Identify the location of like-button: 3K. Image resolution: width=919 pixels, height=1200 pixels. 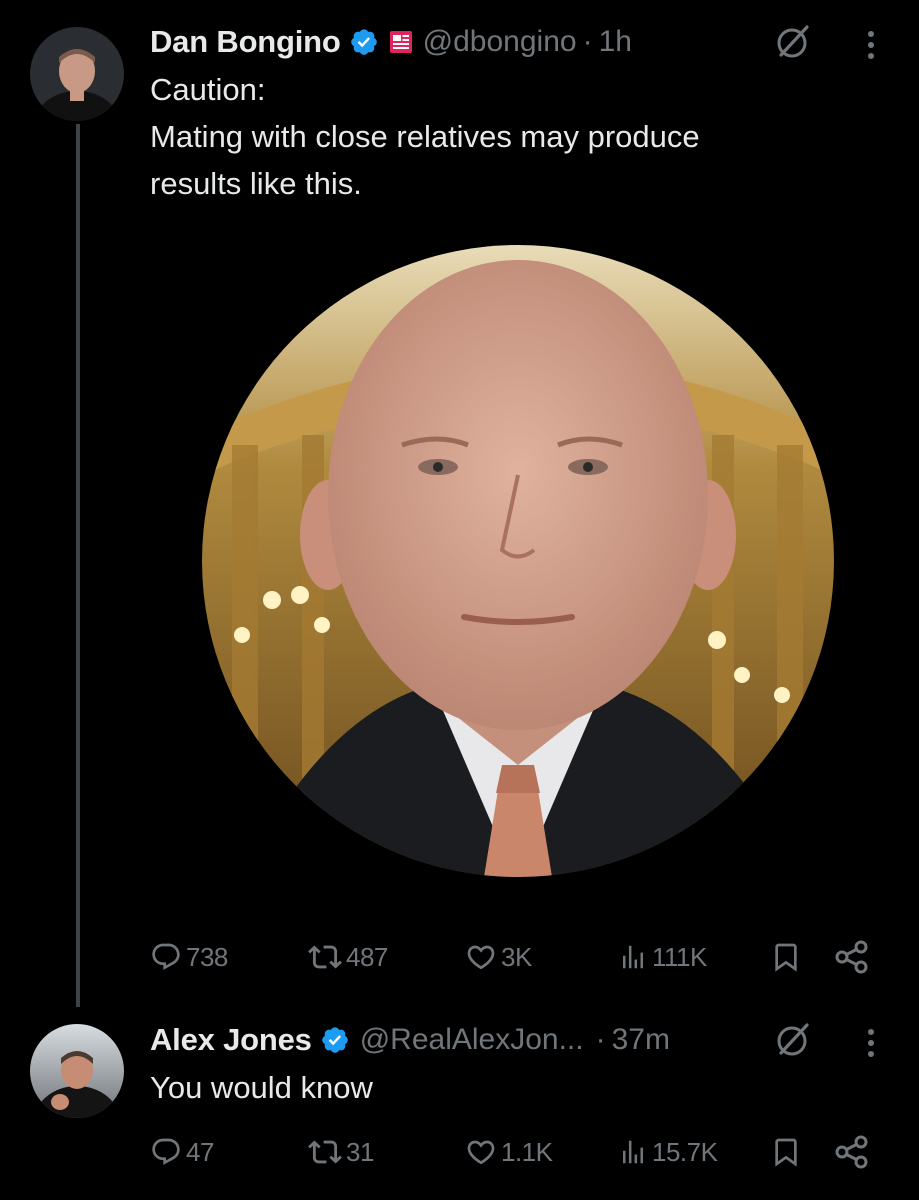
(498, 957).